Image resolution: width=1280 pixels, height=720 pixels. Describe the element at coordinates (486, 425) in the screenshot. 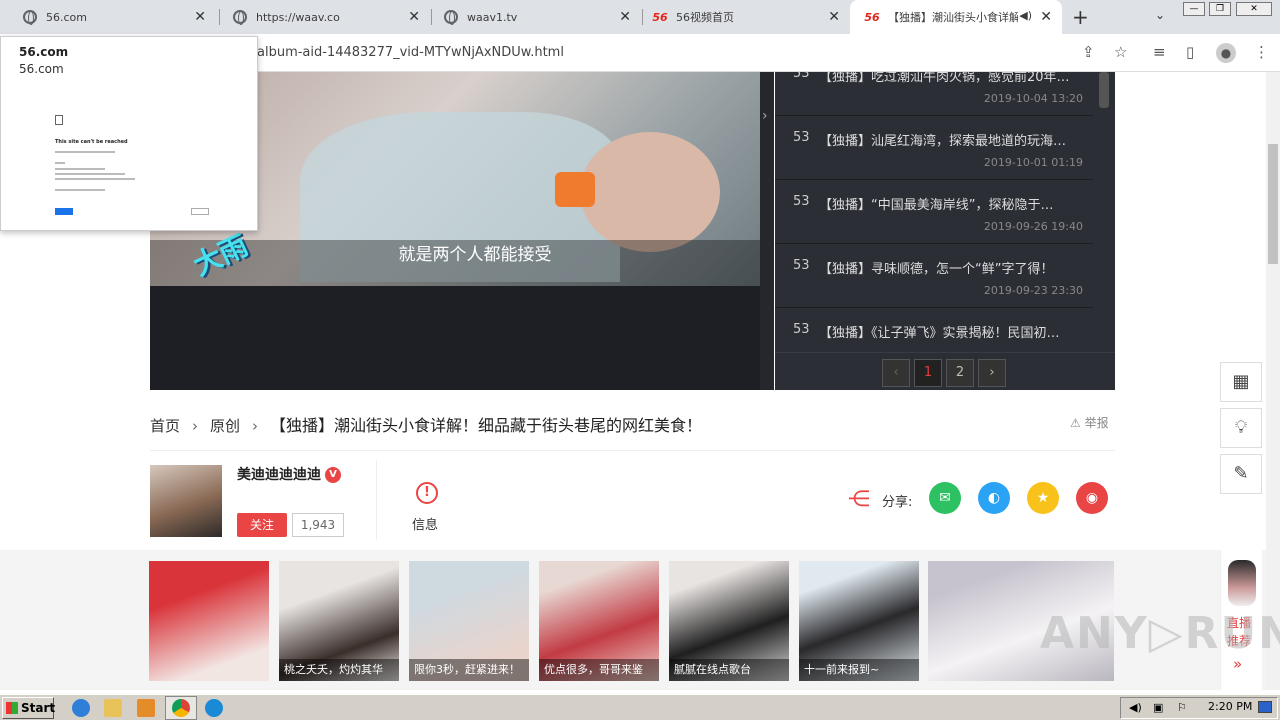

I see `page-title: 【独播】潮汕街头小食详解！细品藏于街头巷尾的网红美食！` at that location.